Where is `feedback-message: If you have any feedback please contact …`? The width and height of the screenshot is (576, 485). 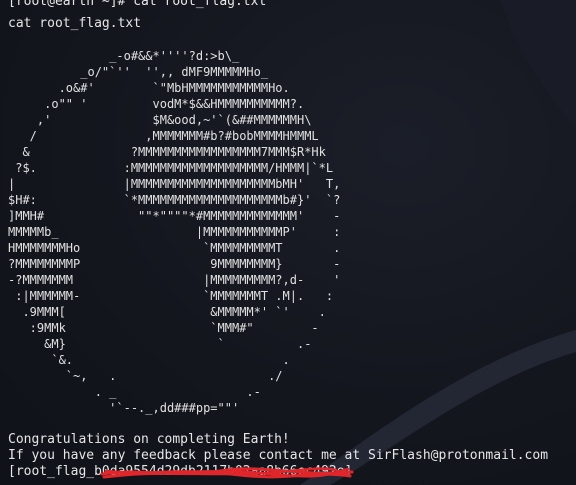
feedback-message: If you have any feedback please contact … is located at coordinates (278, 455).